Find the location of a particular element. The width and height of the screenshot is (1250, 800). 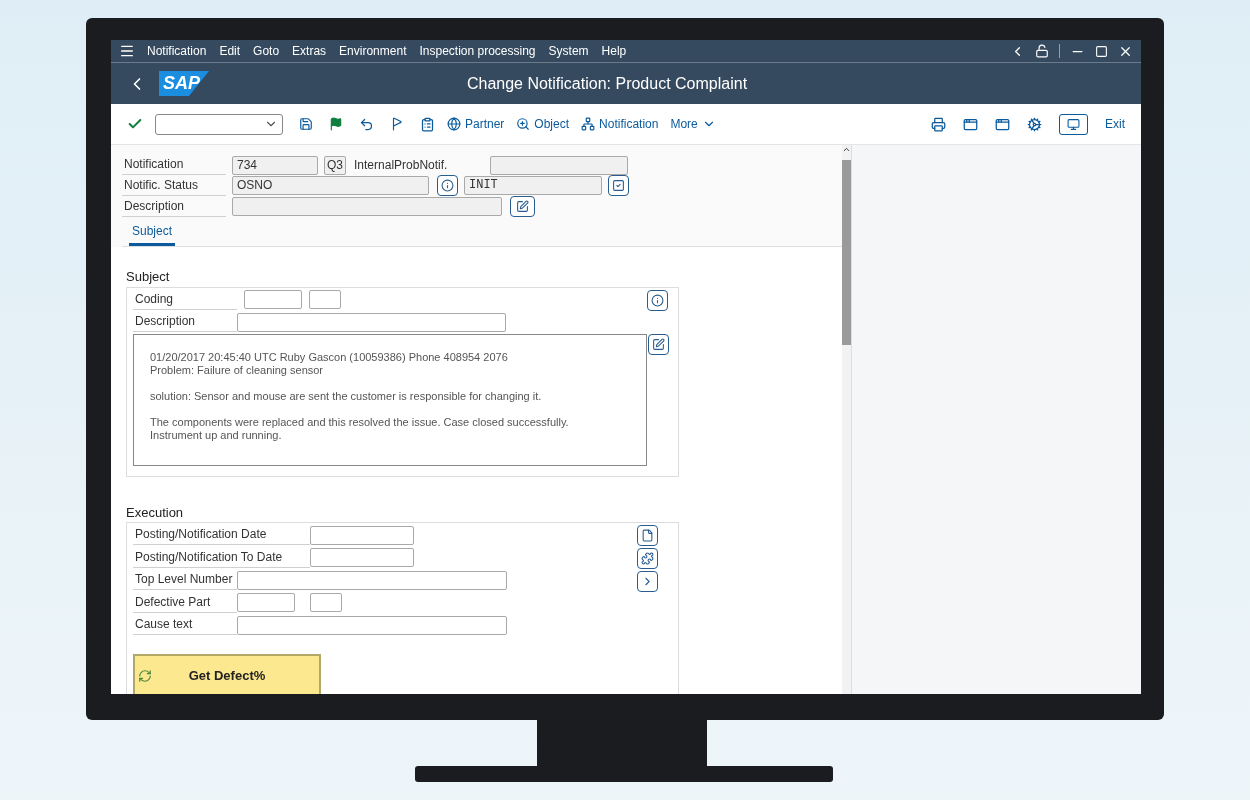

menu-item: Notification is located at coordinates (177, 51).